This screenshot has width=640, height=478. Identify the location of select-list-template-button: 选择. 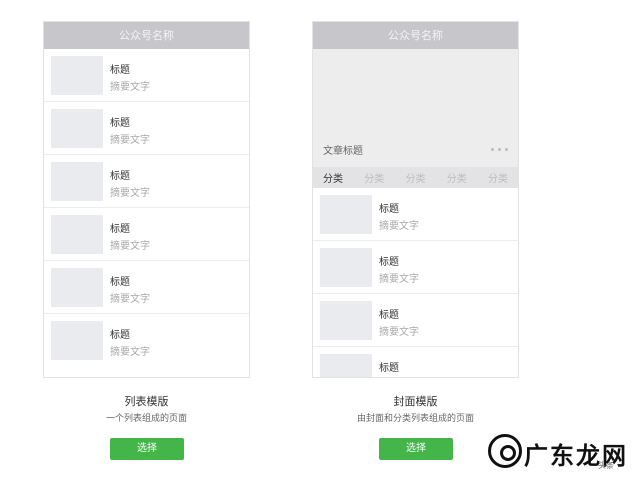
(147, 449).